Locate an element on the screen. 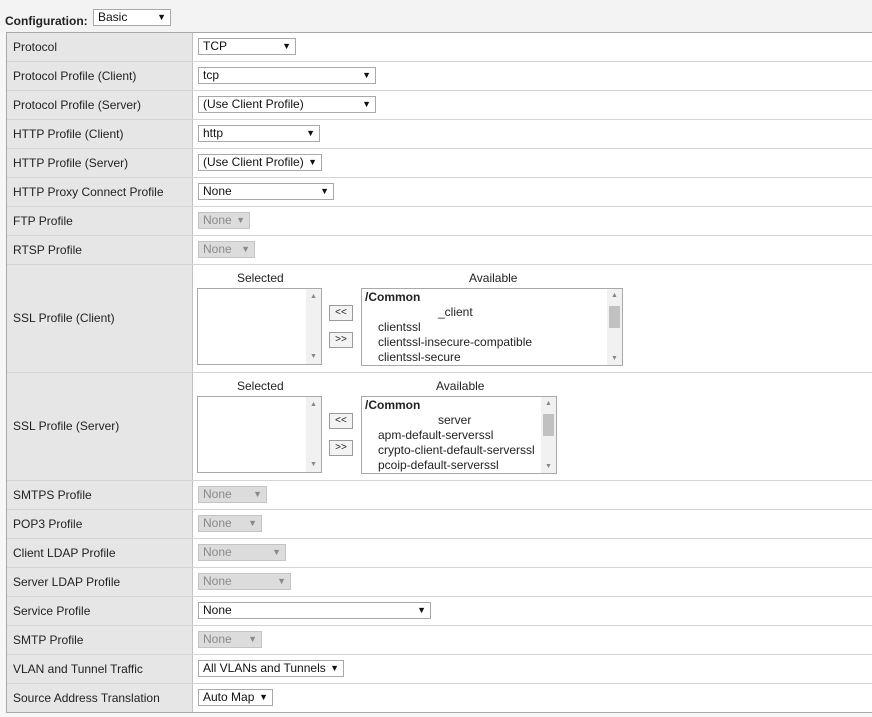 This screenshot has width=872, height=717. row-label: RTSP Profile is located at coordinates (47, 250).